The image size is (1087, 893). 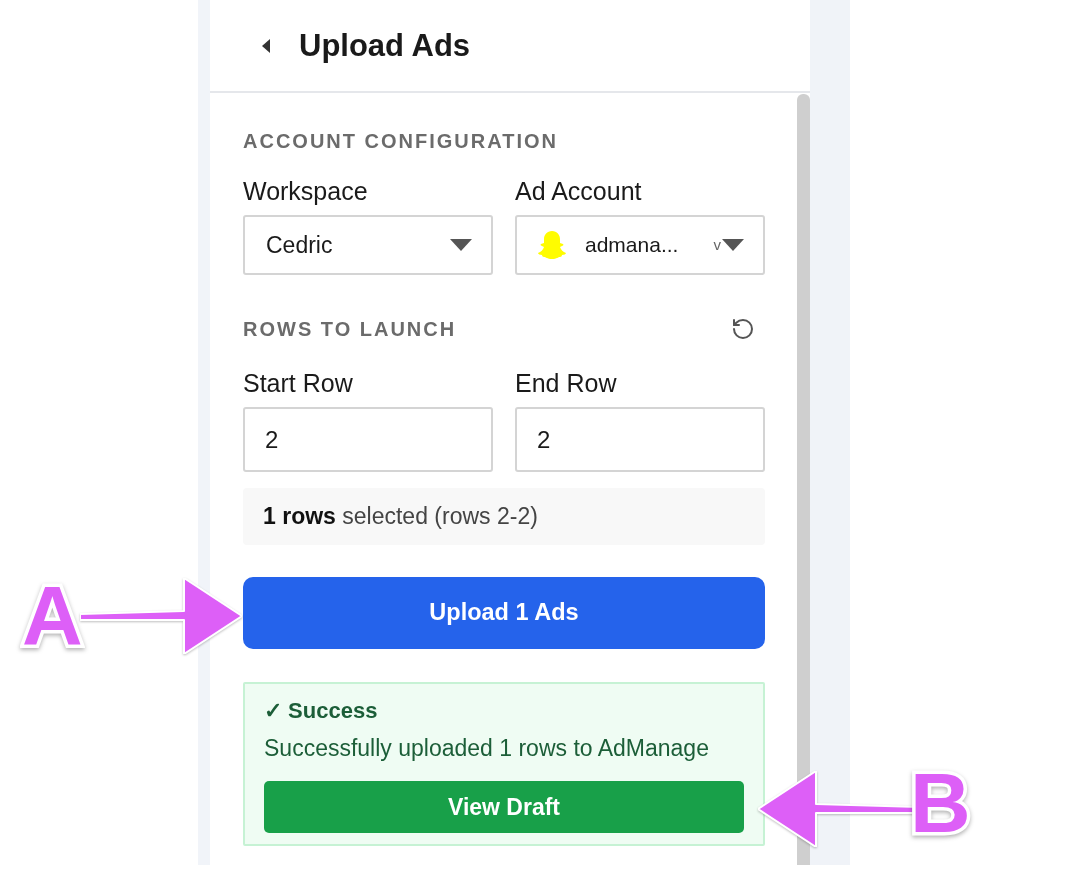 What do you see at coordinates (566, 383) in the screenshot?
I see `field-label: End Row` at bounding box center [566, 383].